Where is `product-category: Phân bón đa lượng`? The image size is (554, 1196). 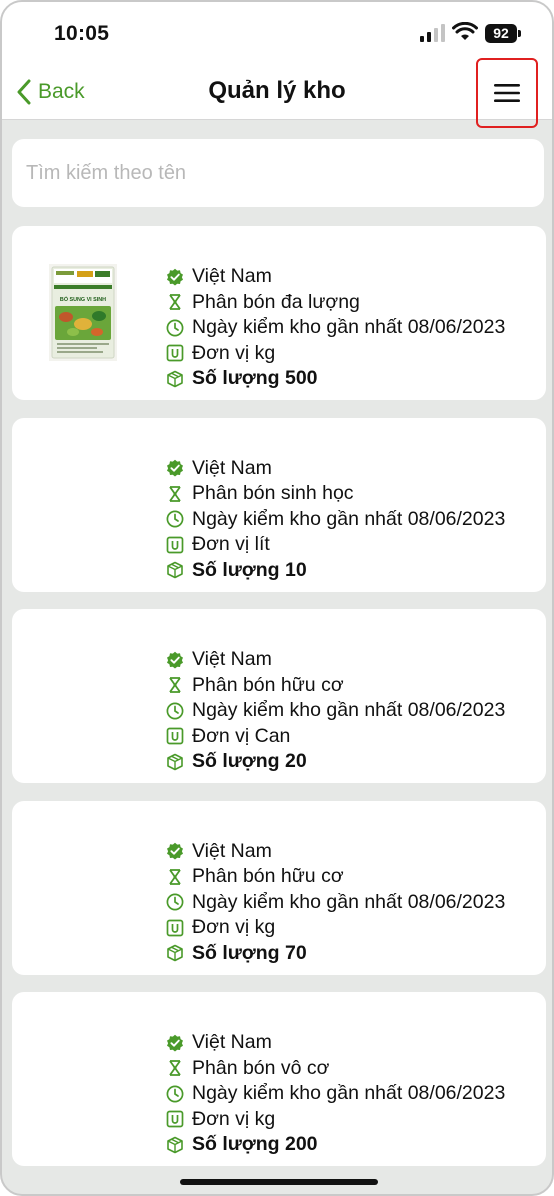 product-category: Phân bón đa lượng is located at coordinates (276, 301).